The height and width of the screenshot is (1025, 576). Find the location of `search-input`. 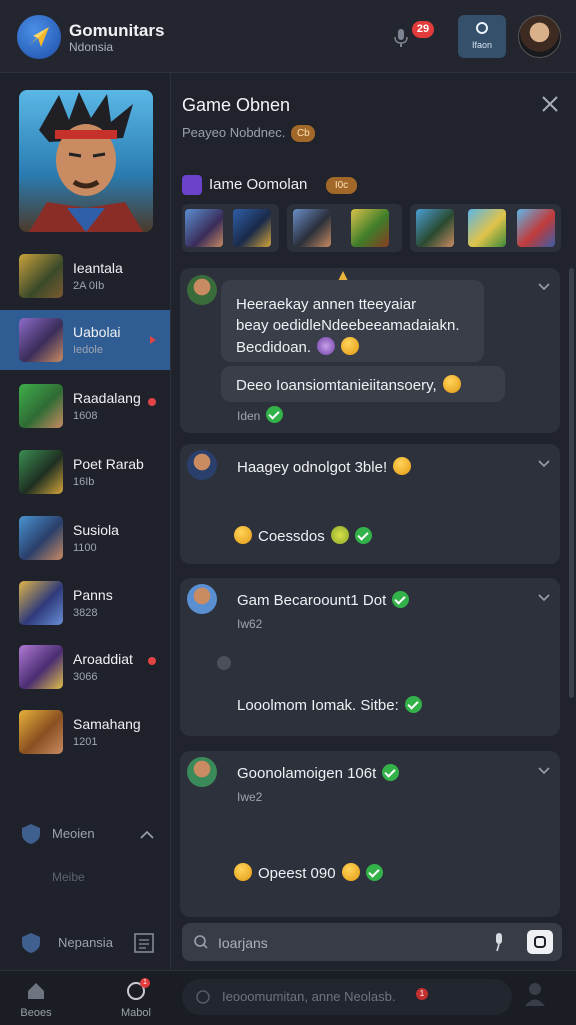

search-input is located at coordinates (353, 943).